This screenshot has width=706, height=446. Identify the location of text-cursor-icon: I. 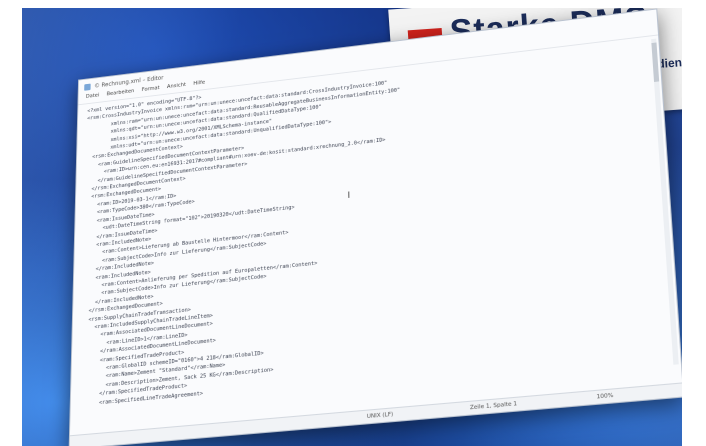
(349, 195).